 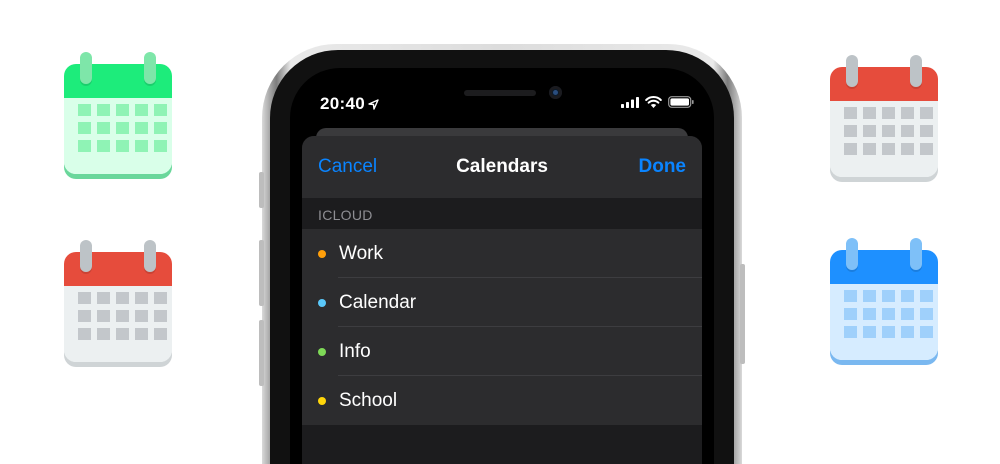 I want to click on calendar-row-work: Work, so click(x=502, y=253).